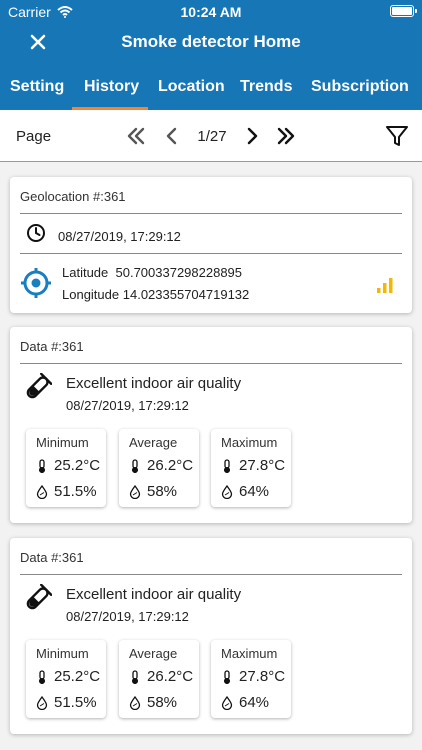  Describe the element at coordinates (179, 272) in the screenshot. I see `latitude-value: 50.700337298228895` at that location.